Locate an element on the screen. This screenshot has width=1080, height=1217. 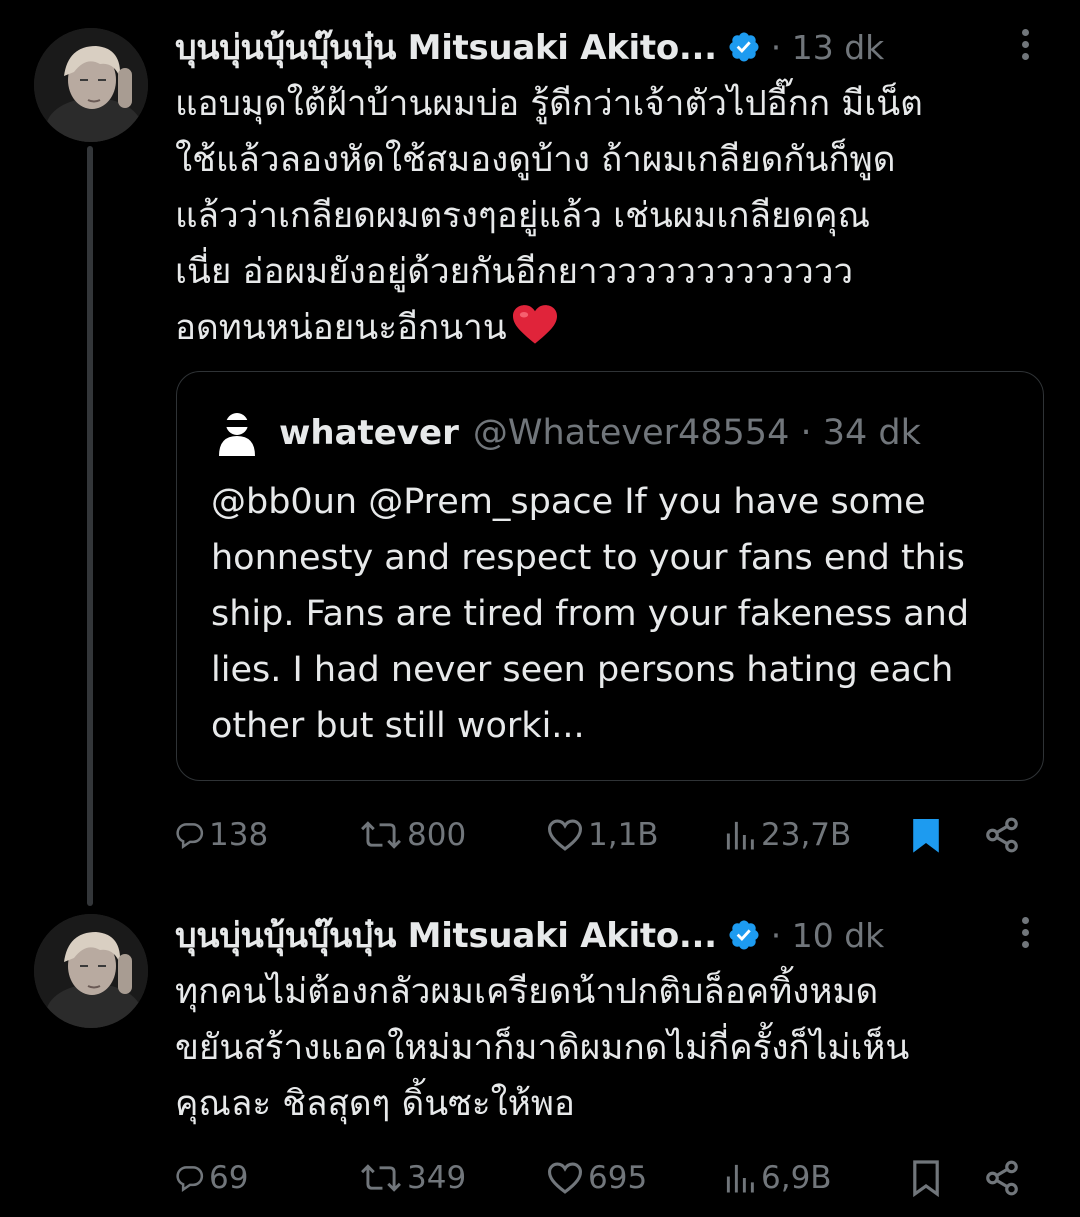
repost-count: 349 is located at coordinates (437, 1178).